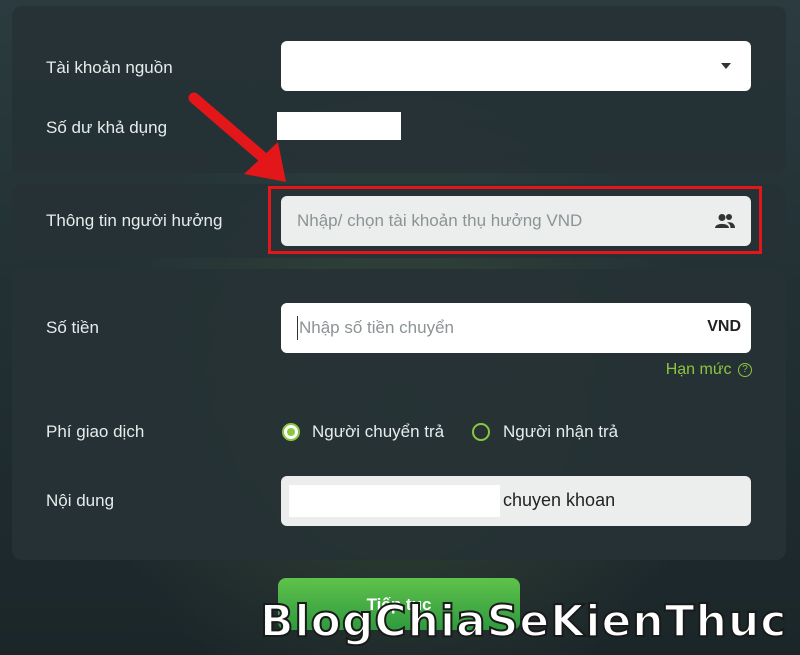 The width and height of the screenshot is (800, 655). I want to click on chevron-down-icon, so click(726, 66).